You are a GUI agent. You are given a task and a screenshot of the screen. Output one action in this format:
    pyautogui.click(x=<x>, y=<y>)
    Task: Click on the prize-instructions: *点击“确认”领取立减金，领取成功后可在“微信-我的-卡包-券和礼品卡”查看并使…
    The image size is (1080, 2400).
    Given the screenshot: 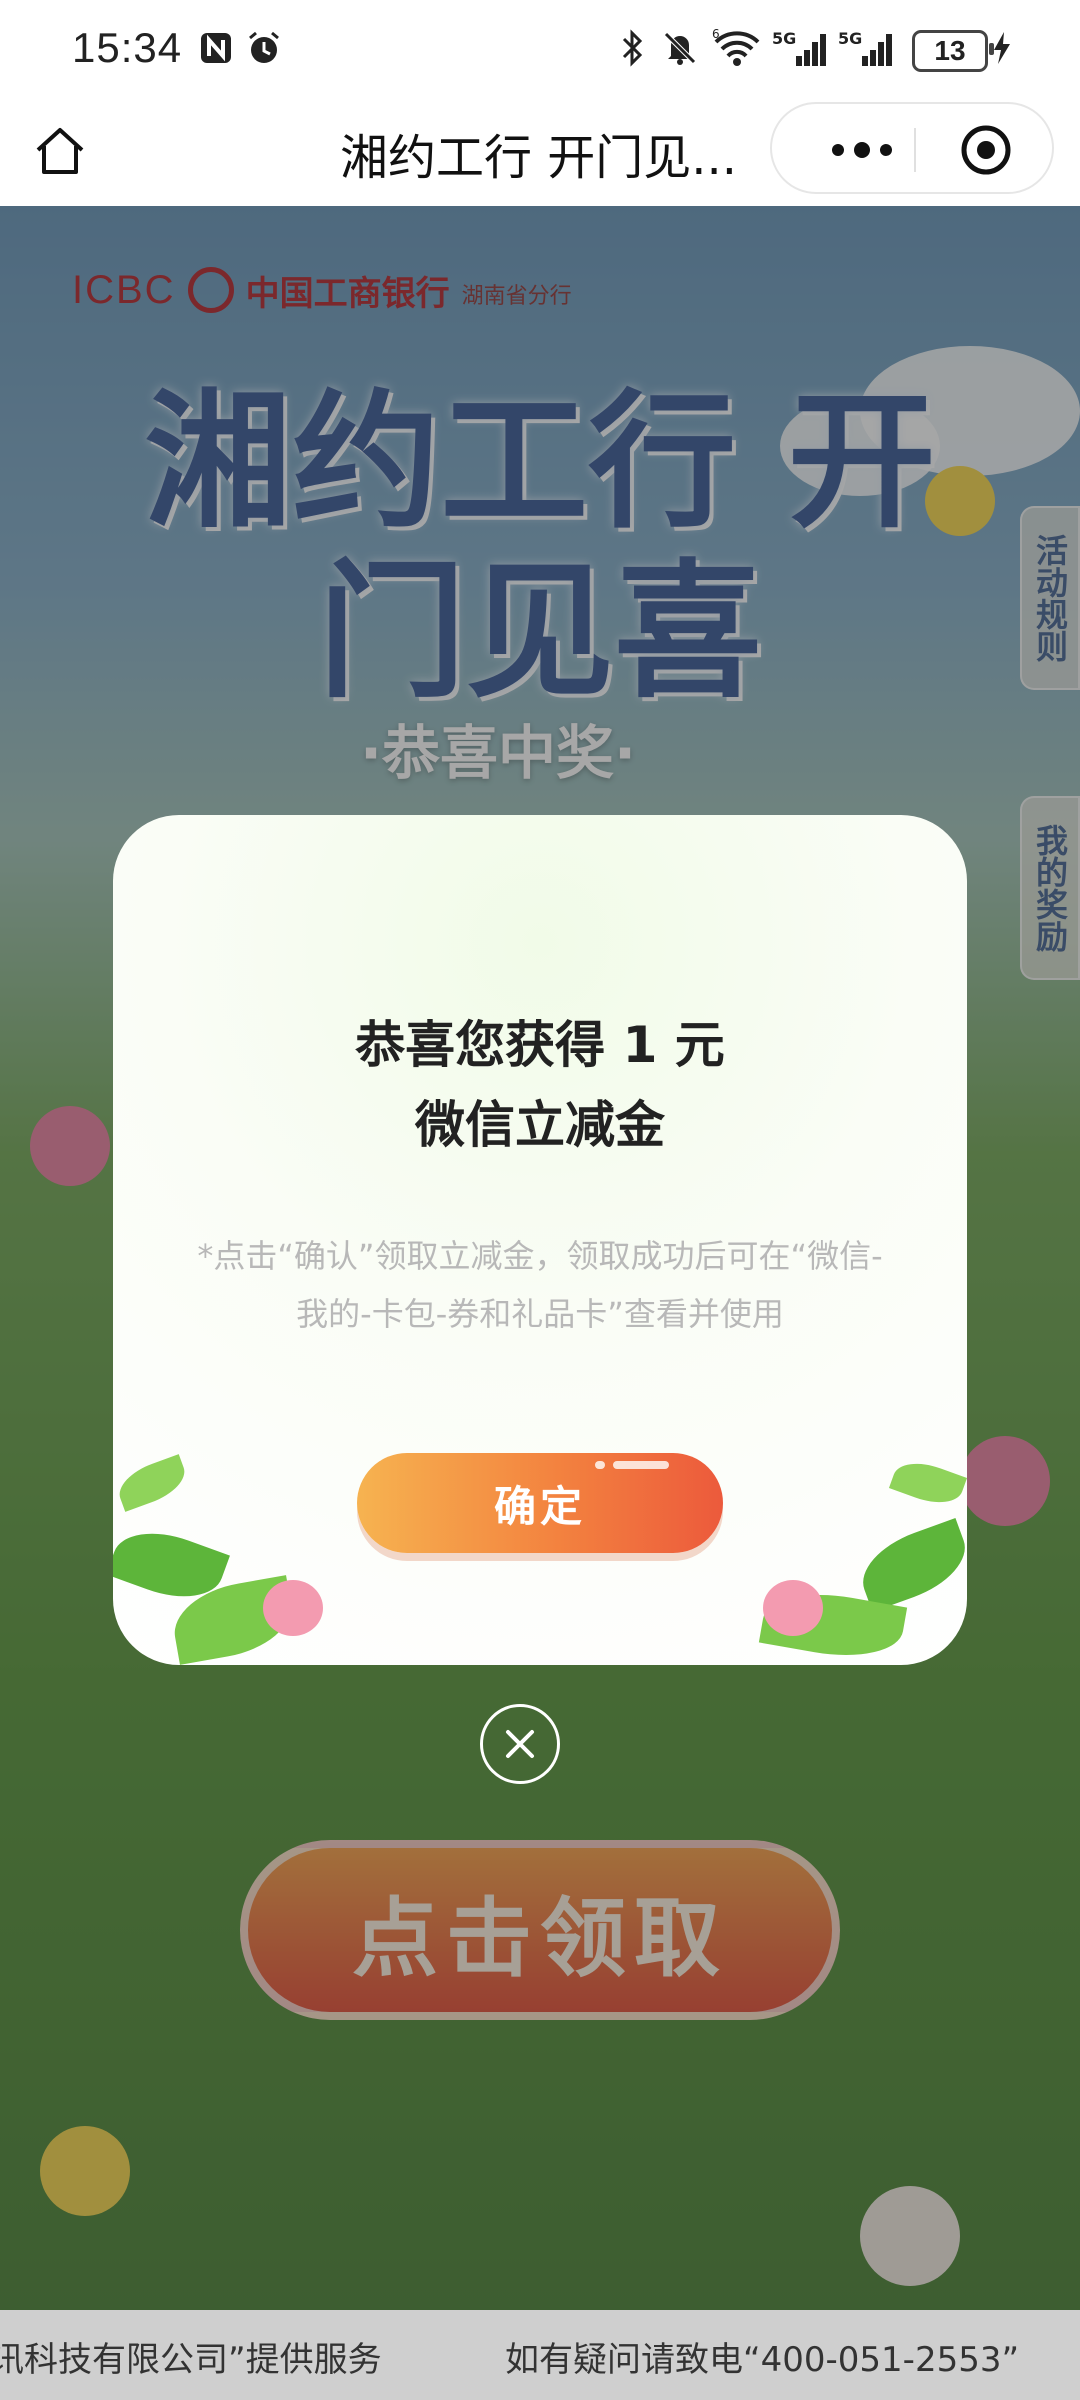 What is the action you would take?
    pyautogui.click(x=540, y=1285)
    